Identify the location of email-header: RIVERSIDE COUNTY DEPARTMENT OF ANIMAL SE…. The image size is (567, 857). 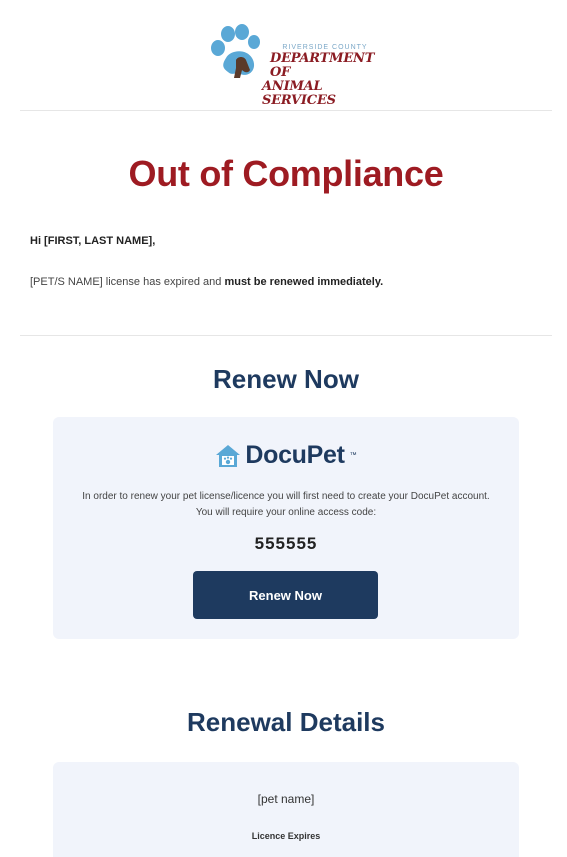
(286, 55).